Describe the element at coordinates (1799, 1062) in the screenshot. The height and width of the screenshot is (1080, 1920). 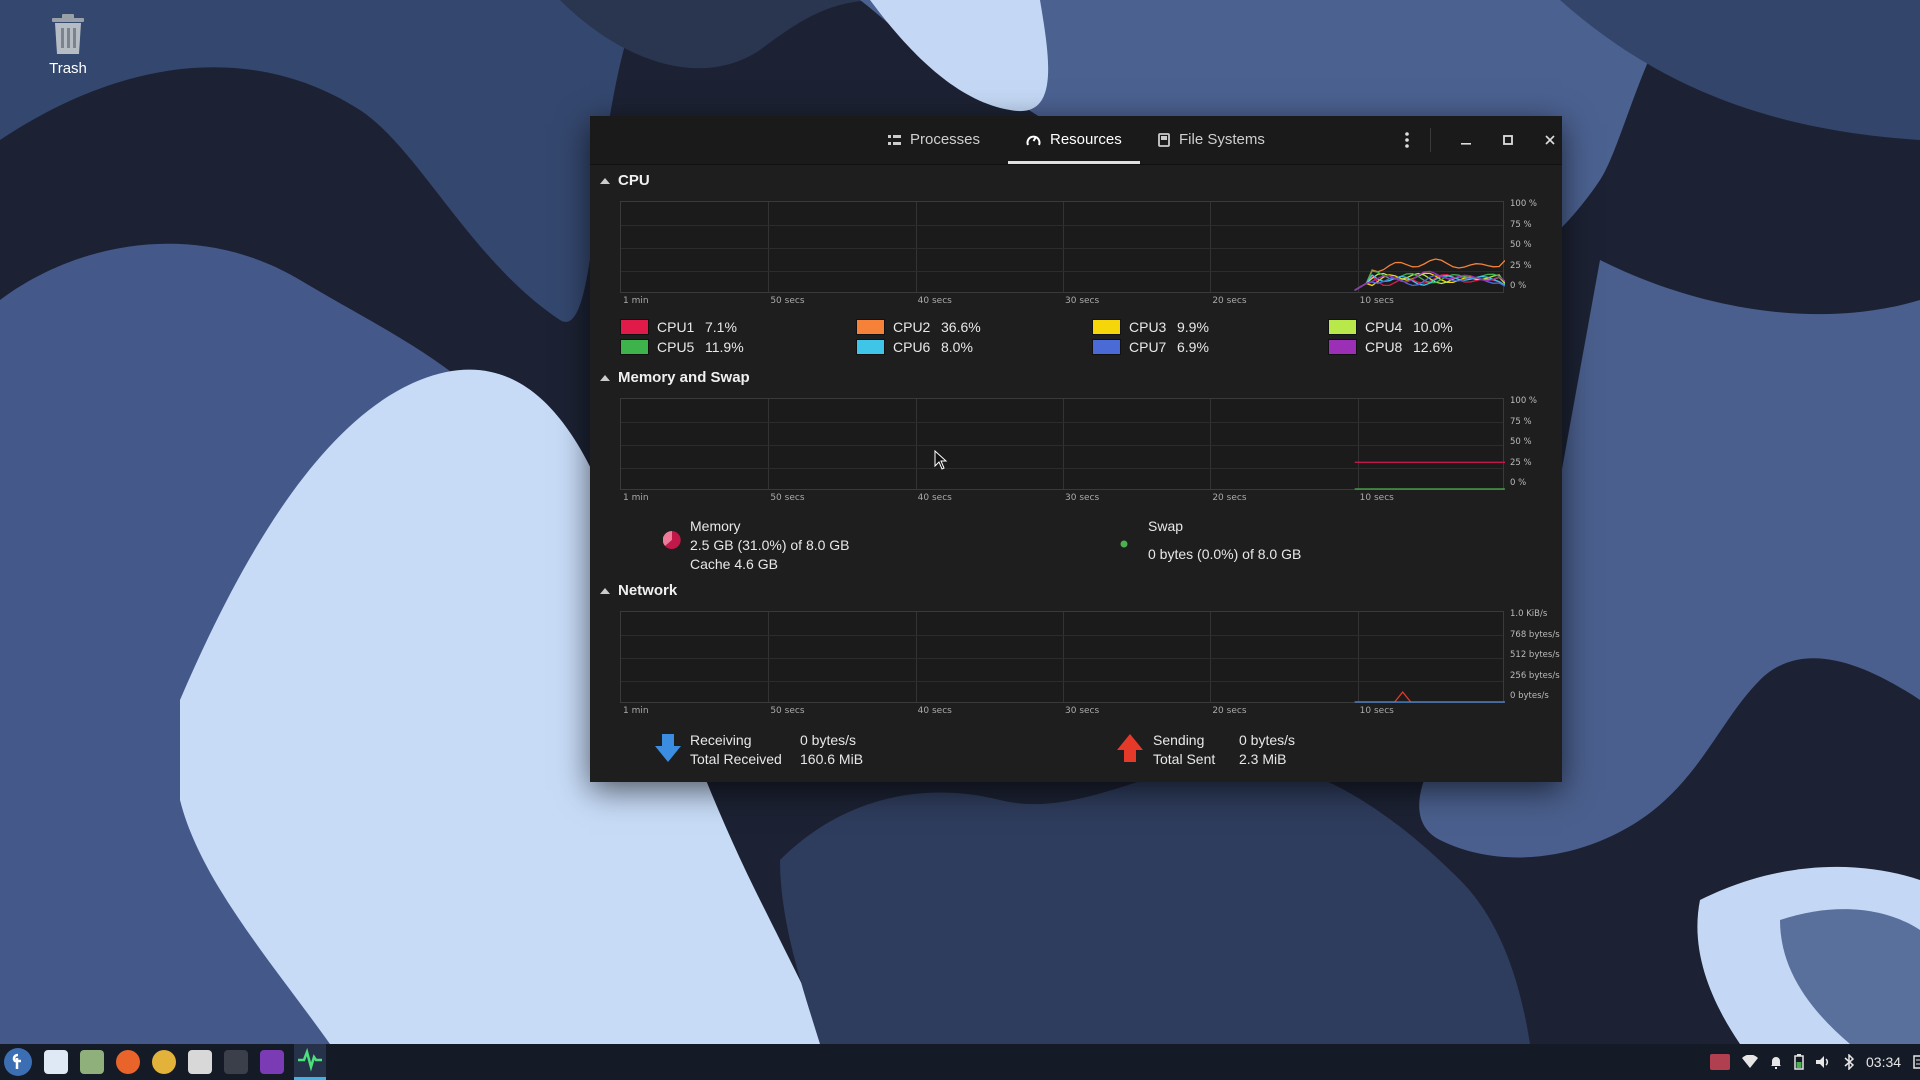
I see `battery-icon` at that location.